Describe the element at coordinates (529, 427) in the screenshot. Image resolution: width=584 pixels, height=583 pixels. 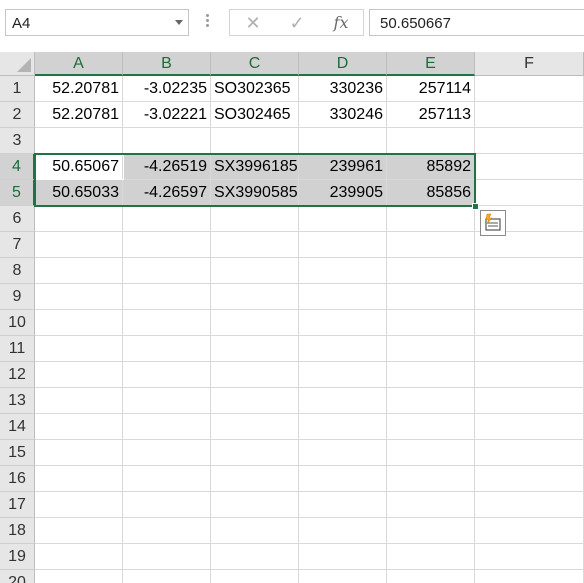
I see `cell-f14` at that location.